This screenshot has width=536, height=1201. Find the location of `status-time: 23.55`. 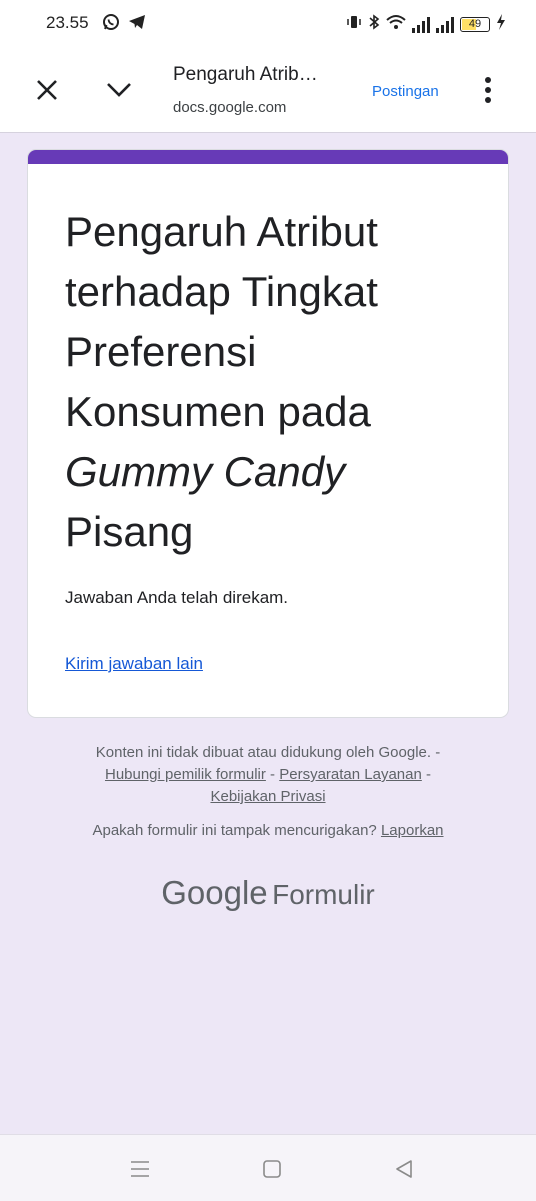

status-time: 23.55 is located at coordinates (67, 22).